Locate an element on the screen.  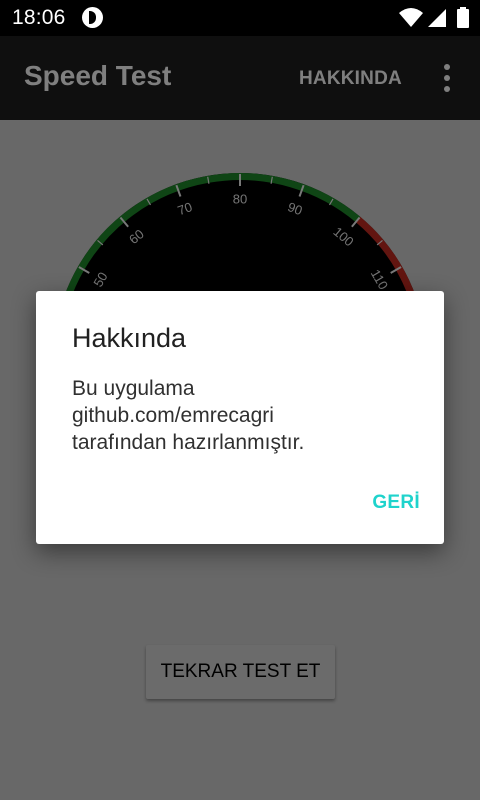
app-notification-icon is located at coordinates (92, 17).